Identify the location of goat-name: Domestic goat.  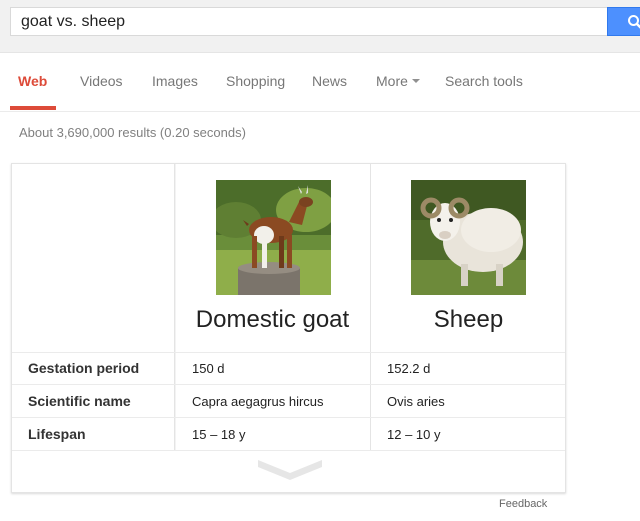
(272, 320).